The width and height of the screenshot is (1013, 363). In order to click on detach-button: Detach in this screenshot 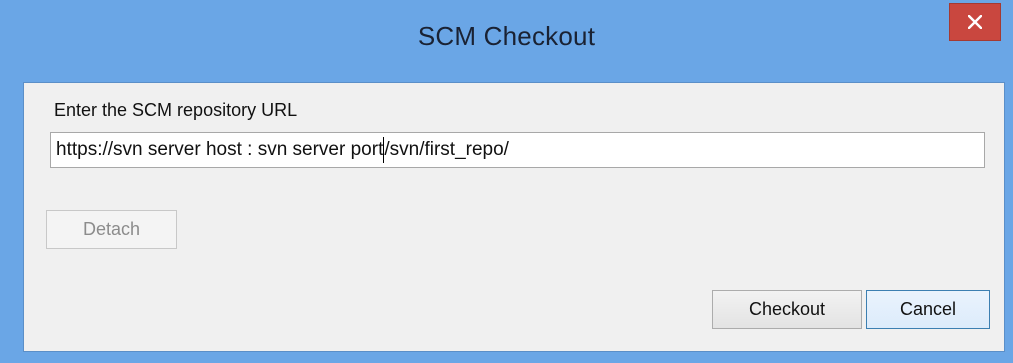, I will do `click(111, 229)`.